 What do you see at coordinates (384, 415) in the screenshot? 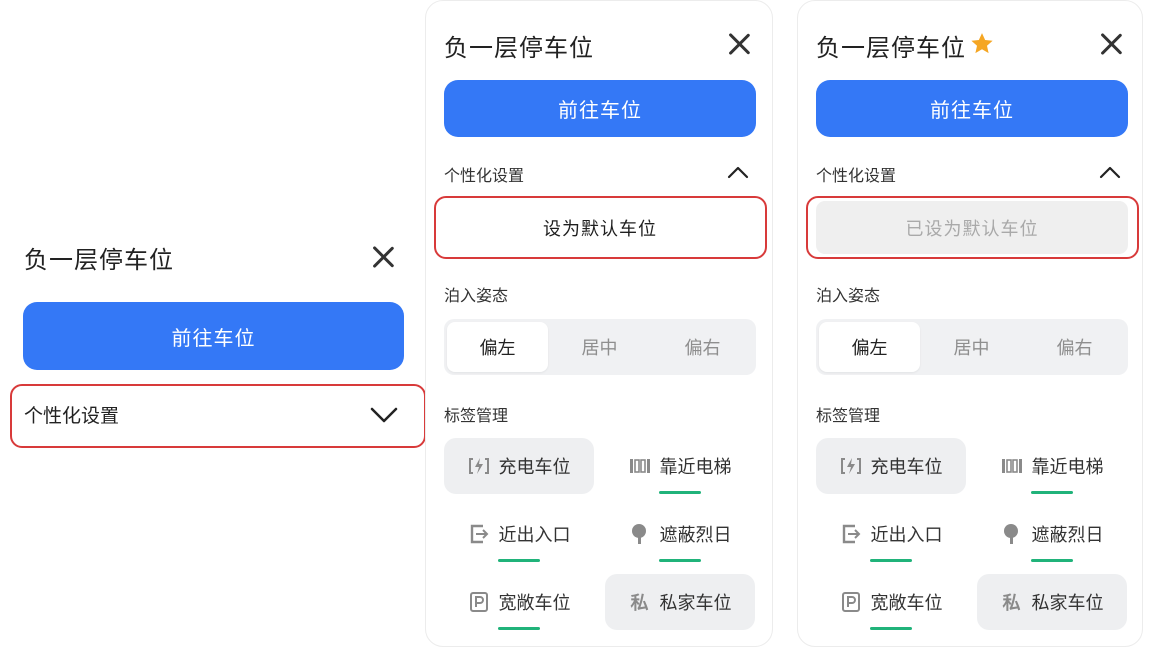
I see `chevron-down-icon` at bounding box center [384, 415].